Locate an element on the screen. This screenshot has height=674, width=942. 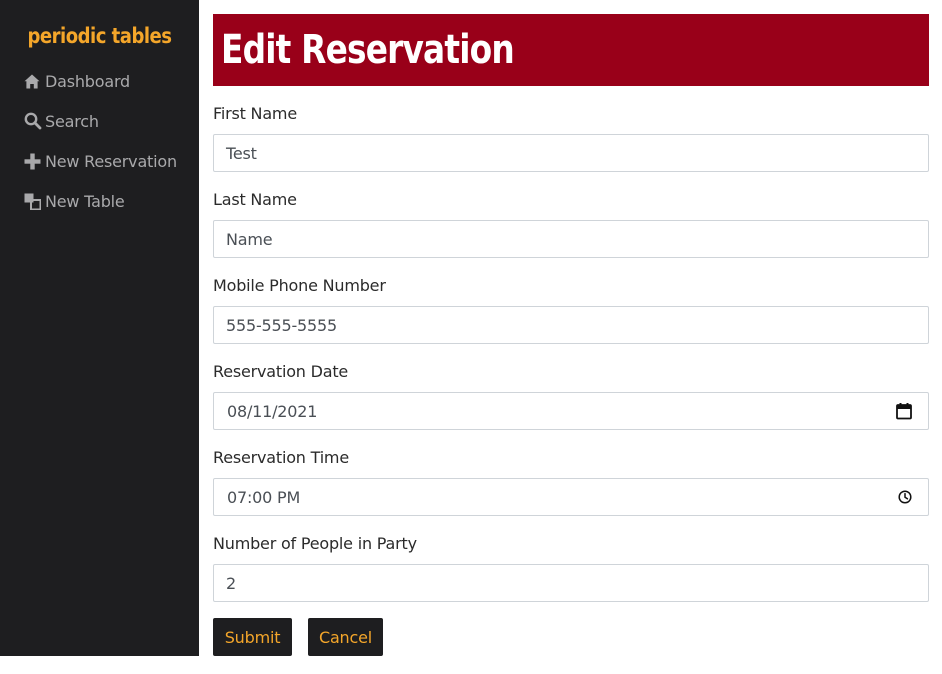
sidebar-item-search: Search is located at coordinates (61, 121).